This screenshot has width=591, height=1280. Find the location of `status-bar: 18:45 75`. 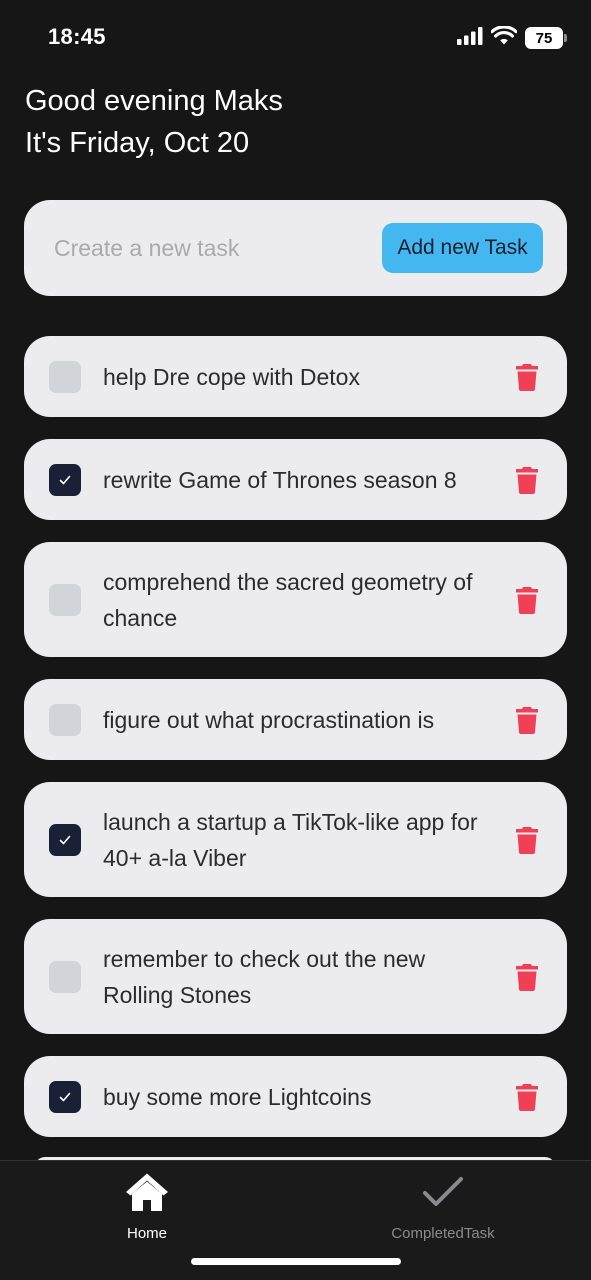

status-bar: 18:45 75 is located at coordinates (295, 35).